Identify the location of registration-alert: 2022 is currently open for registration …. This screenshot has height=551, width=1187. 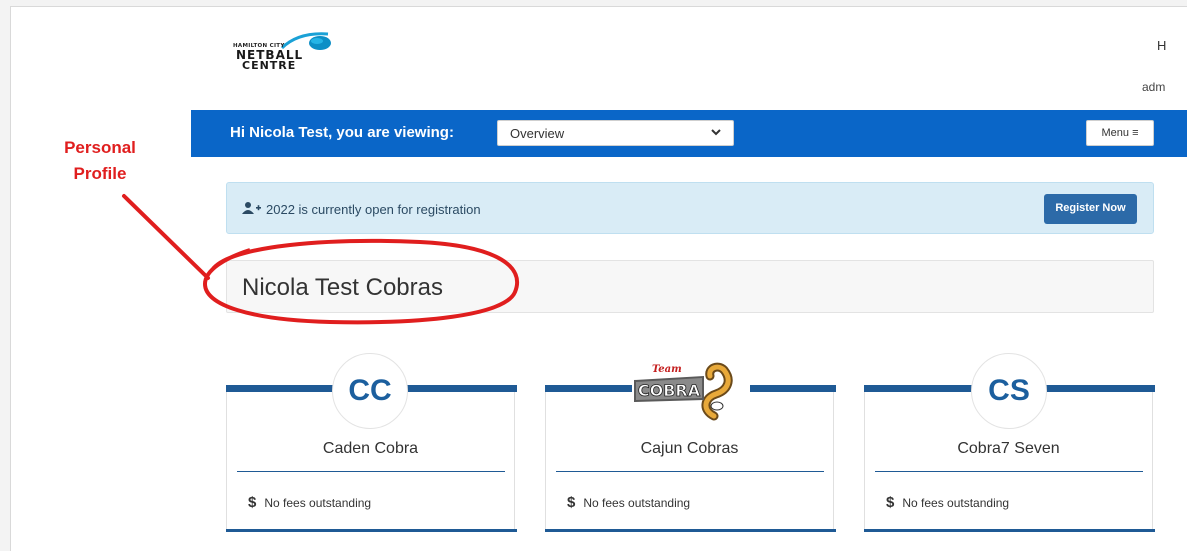
(690, 208).